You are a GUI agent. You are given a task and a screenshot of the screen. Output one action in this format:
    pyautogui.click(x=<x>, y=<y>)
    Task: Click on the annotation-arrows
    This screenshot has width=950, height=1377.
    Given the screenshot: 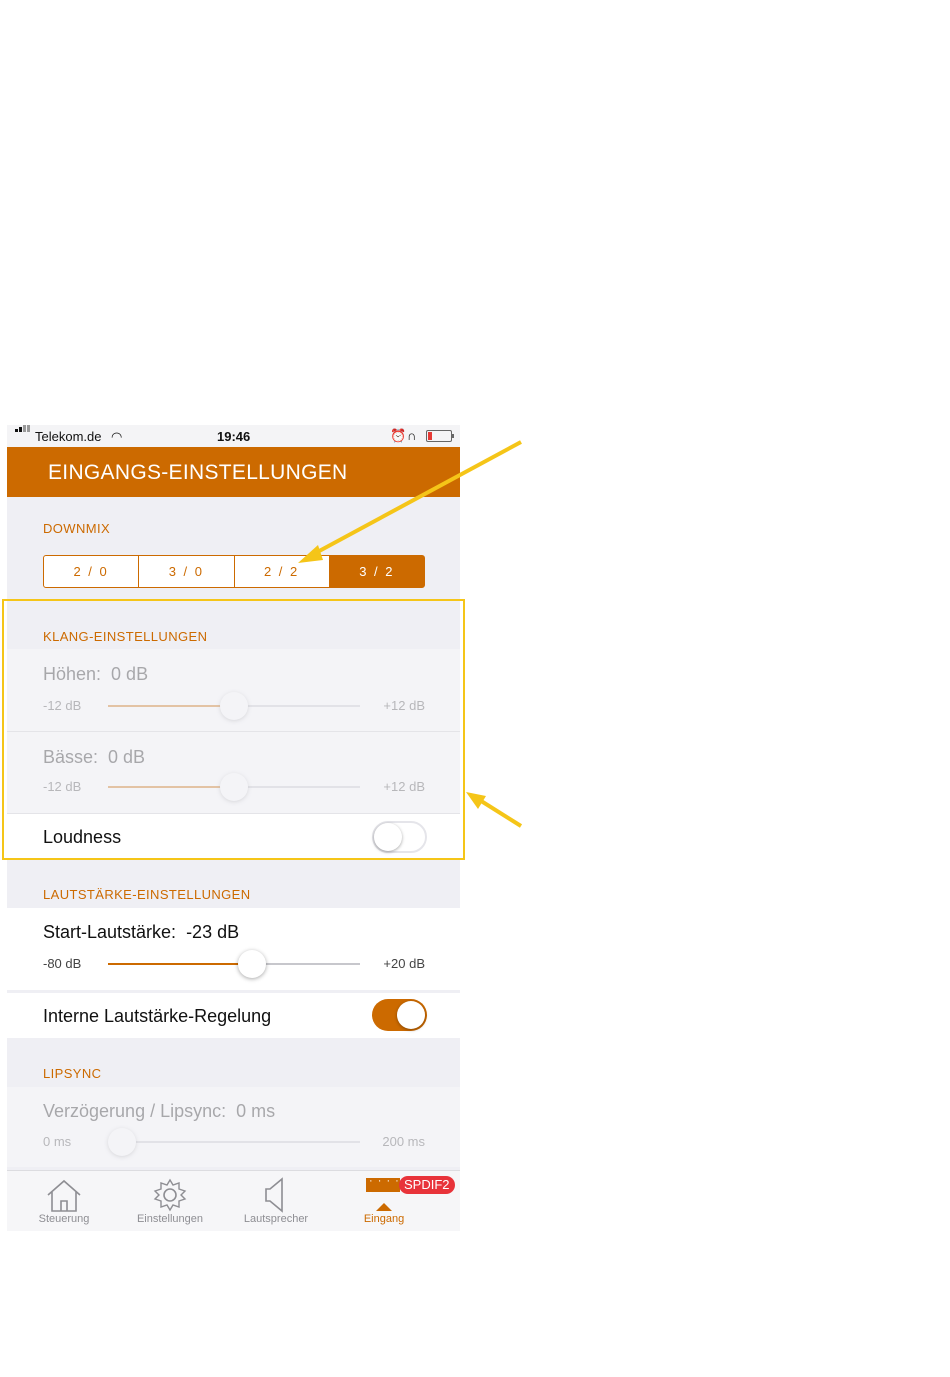 What is the action you would take?
    pyautogui.click(x=410, y=634)
    